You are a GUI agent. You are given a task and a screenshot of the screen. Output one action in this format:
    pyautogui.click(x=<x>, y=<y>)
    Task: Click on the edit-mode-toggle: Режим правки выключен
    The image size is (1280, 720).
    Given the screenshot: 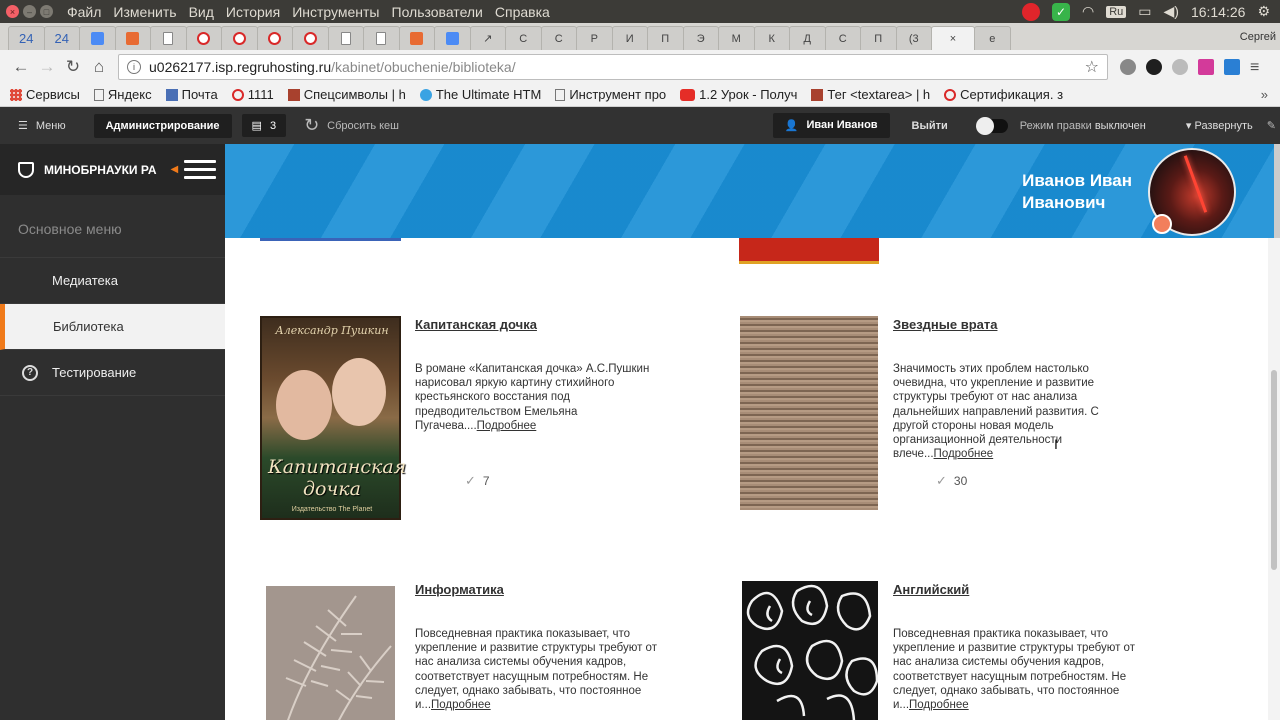 What is the action you would take?
    pyautogui.click(x=1060, y=125)
    